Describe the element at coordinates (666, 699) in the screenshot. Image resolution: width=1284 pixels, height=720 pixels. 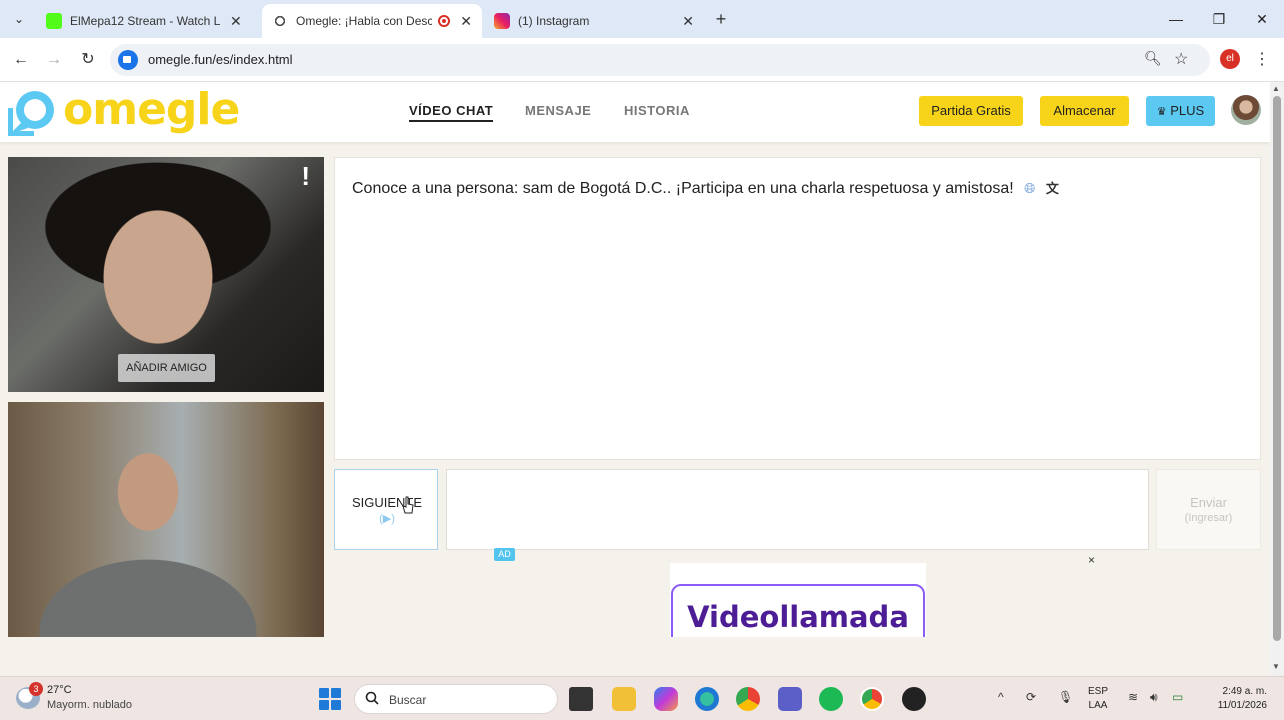
I see `copilot-icon` at that location.